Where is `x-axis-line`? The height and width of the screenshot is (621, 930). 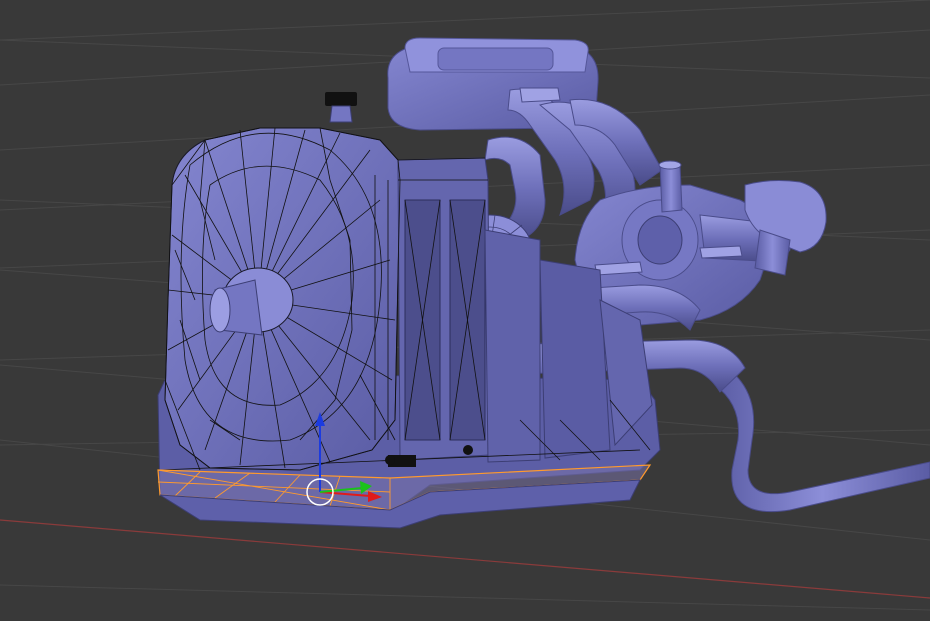
x-axis-line is located at coordinates (465, 559).